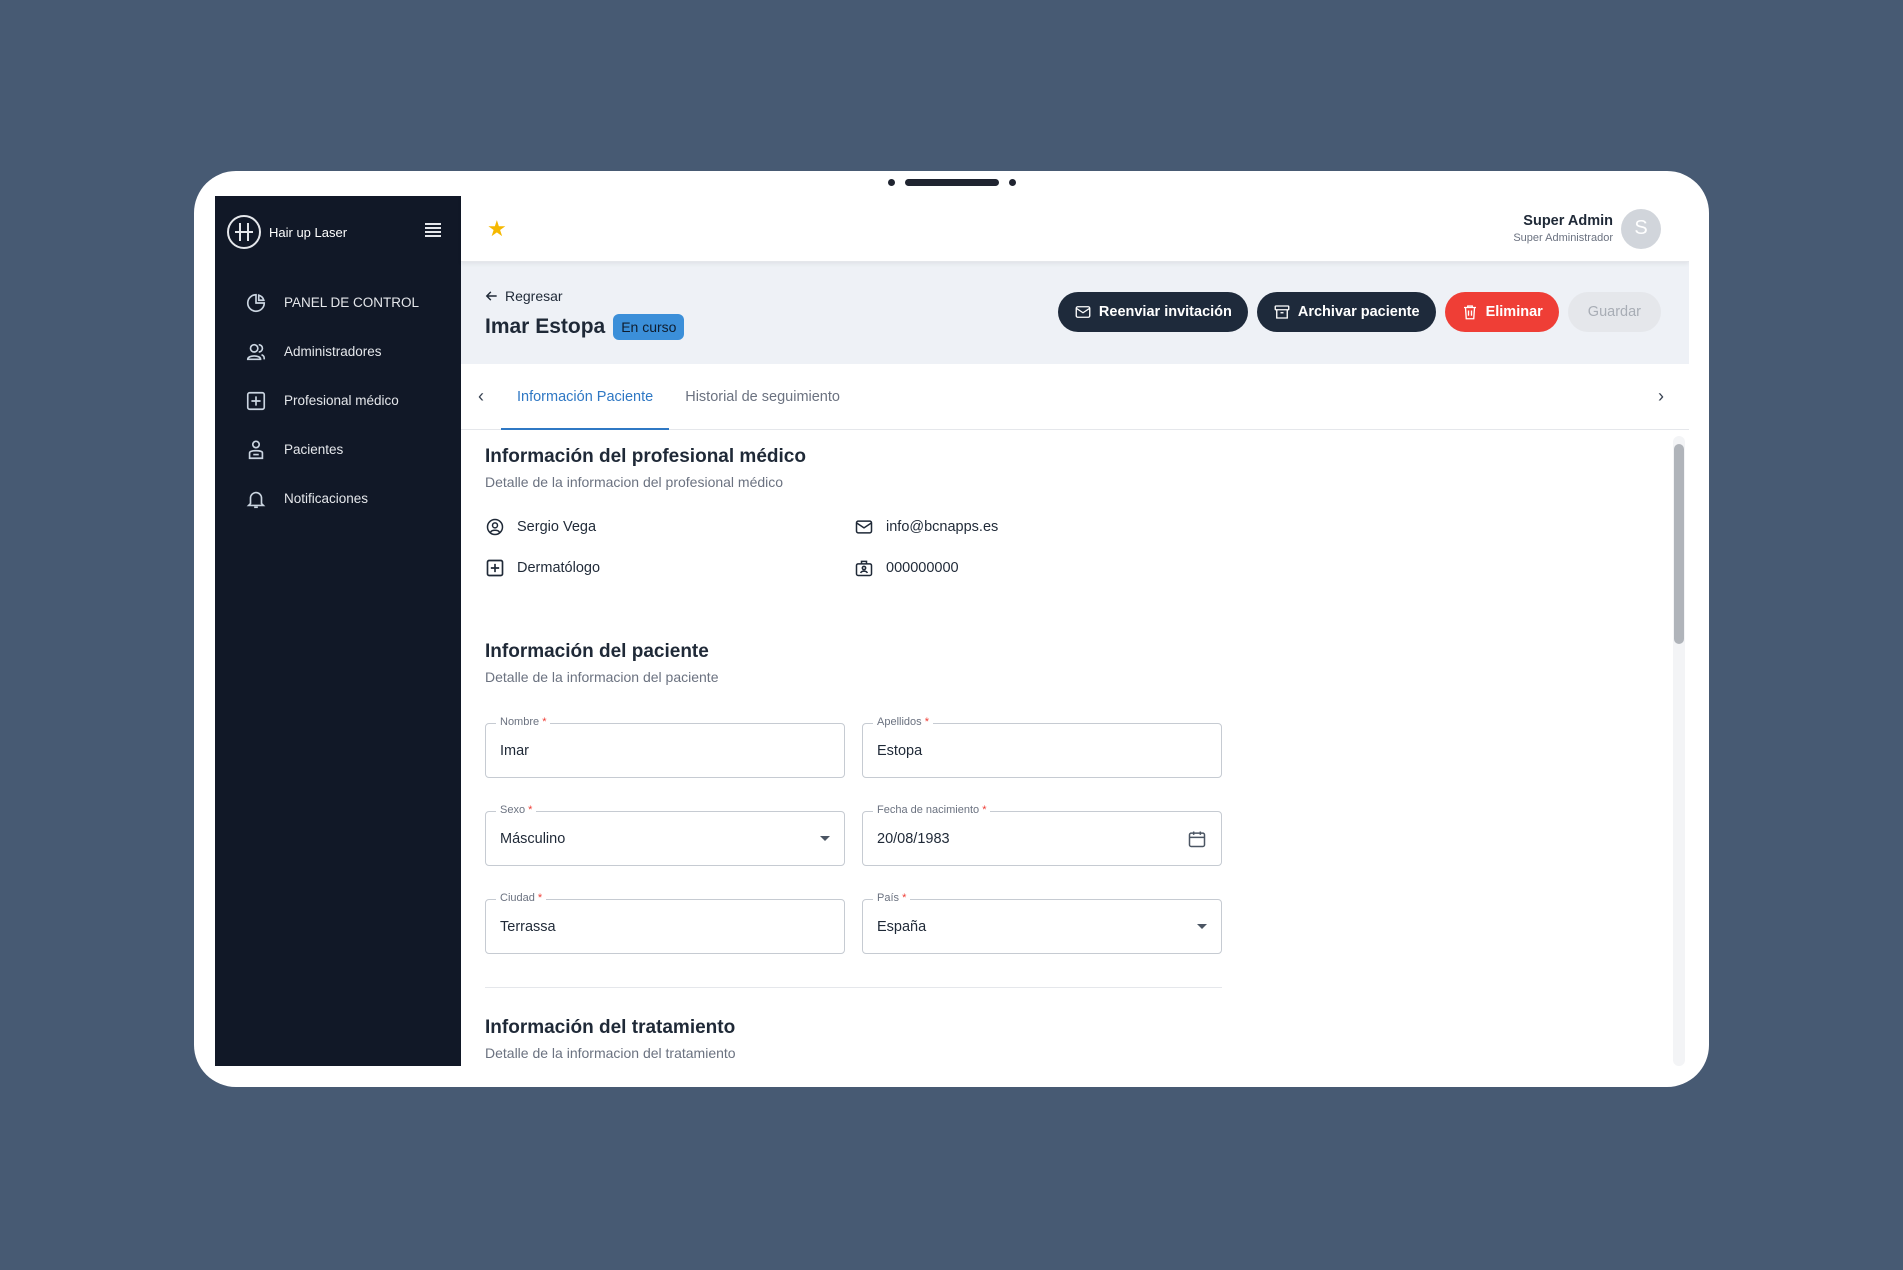  I want to click on section-divider, so click(853, 987).